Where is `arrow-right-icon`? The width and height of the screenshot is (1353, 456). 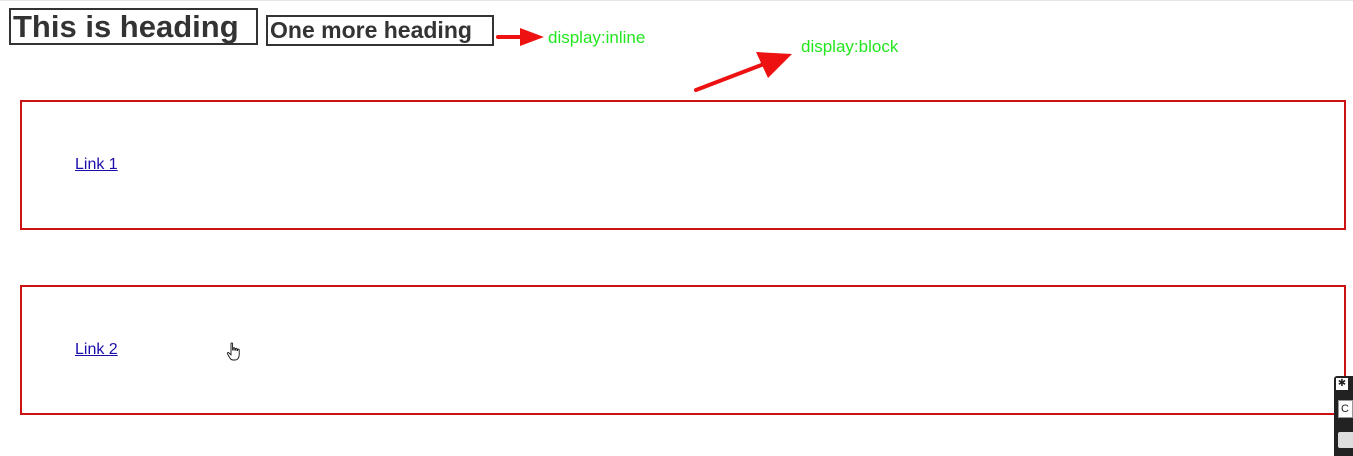 arrow-right-icon is located at coordinates (520, 37).